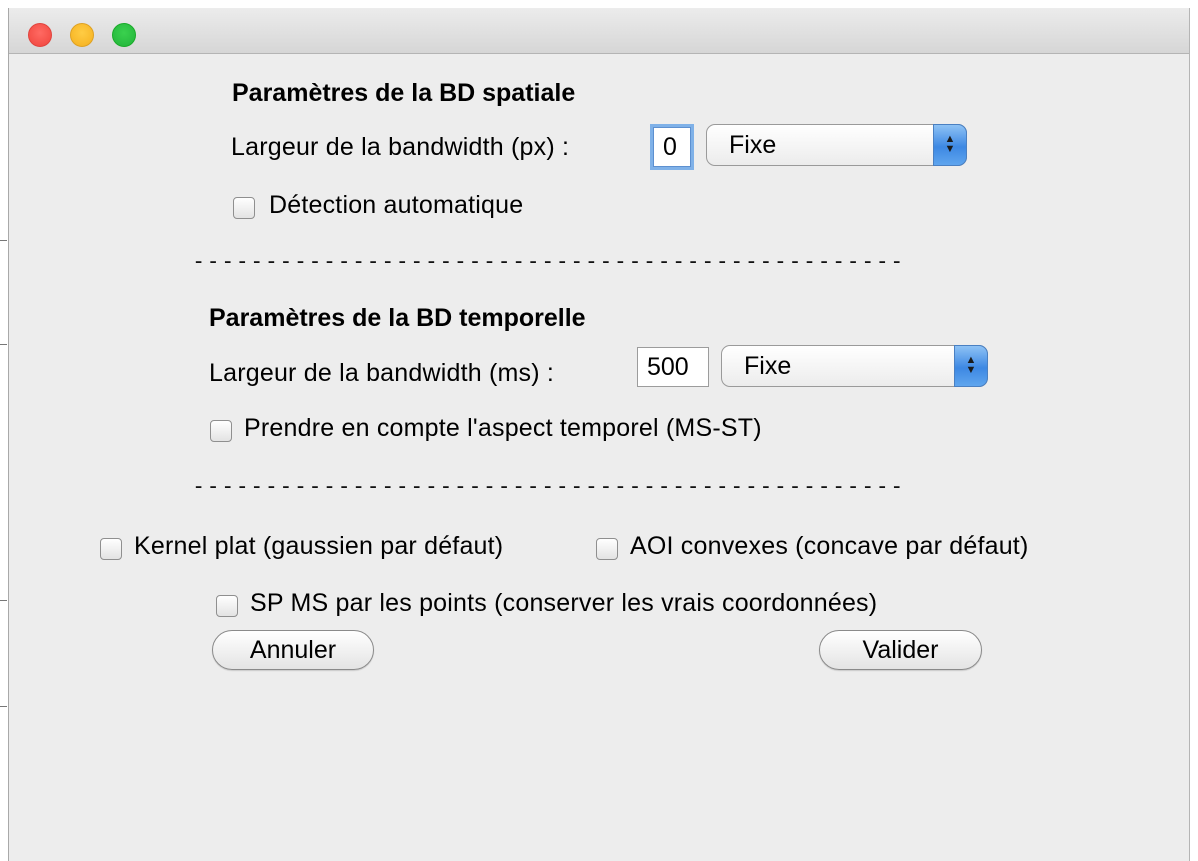  I want to click on temporal-mode-select: Fixe ▲ ▼, so click(854, 366).